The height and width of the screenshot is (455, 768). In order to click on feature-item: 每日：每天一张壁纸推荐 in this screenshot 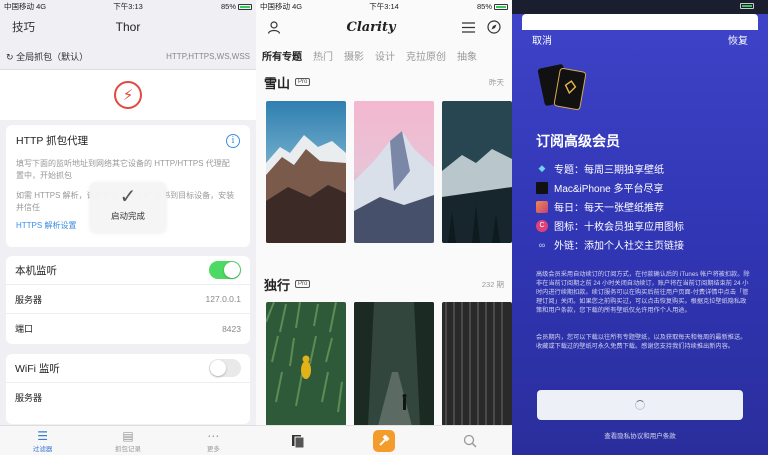, I will do `click(600, 206)`.